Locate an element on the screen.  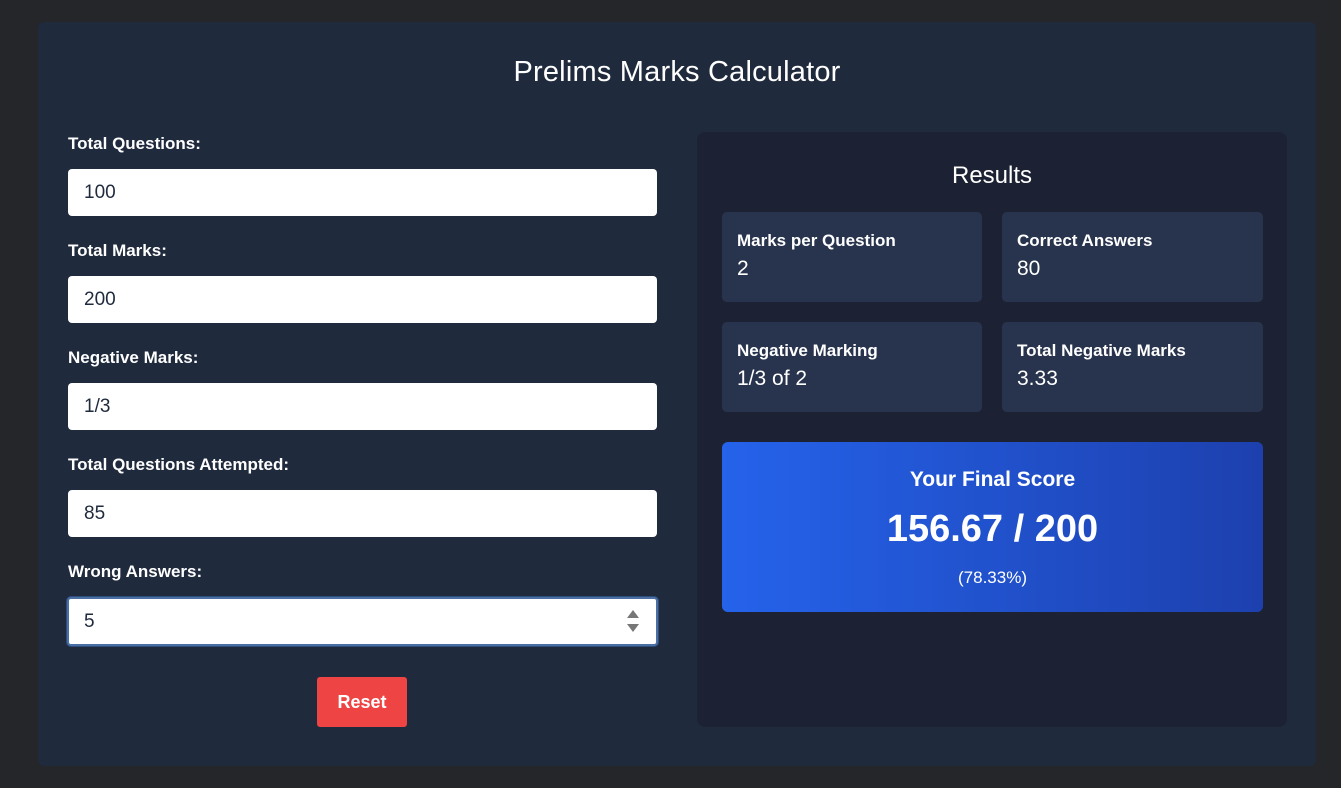
total-questions-input is located at coordinates (362, 192).